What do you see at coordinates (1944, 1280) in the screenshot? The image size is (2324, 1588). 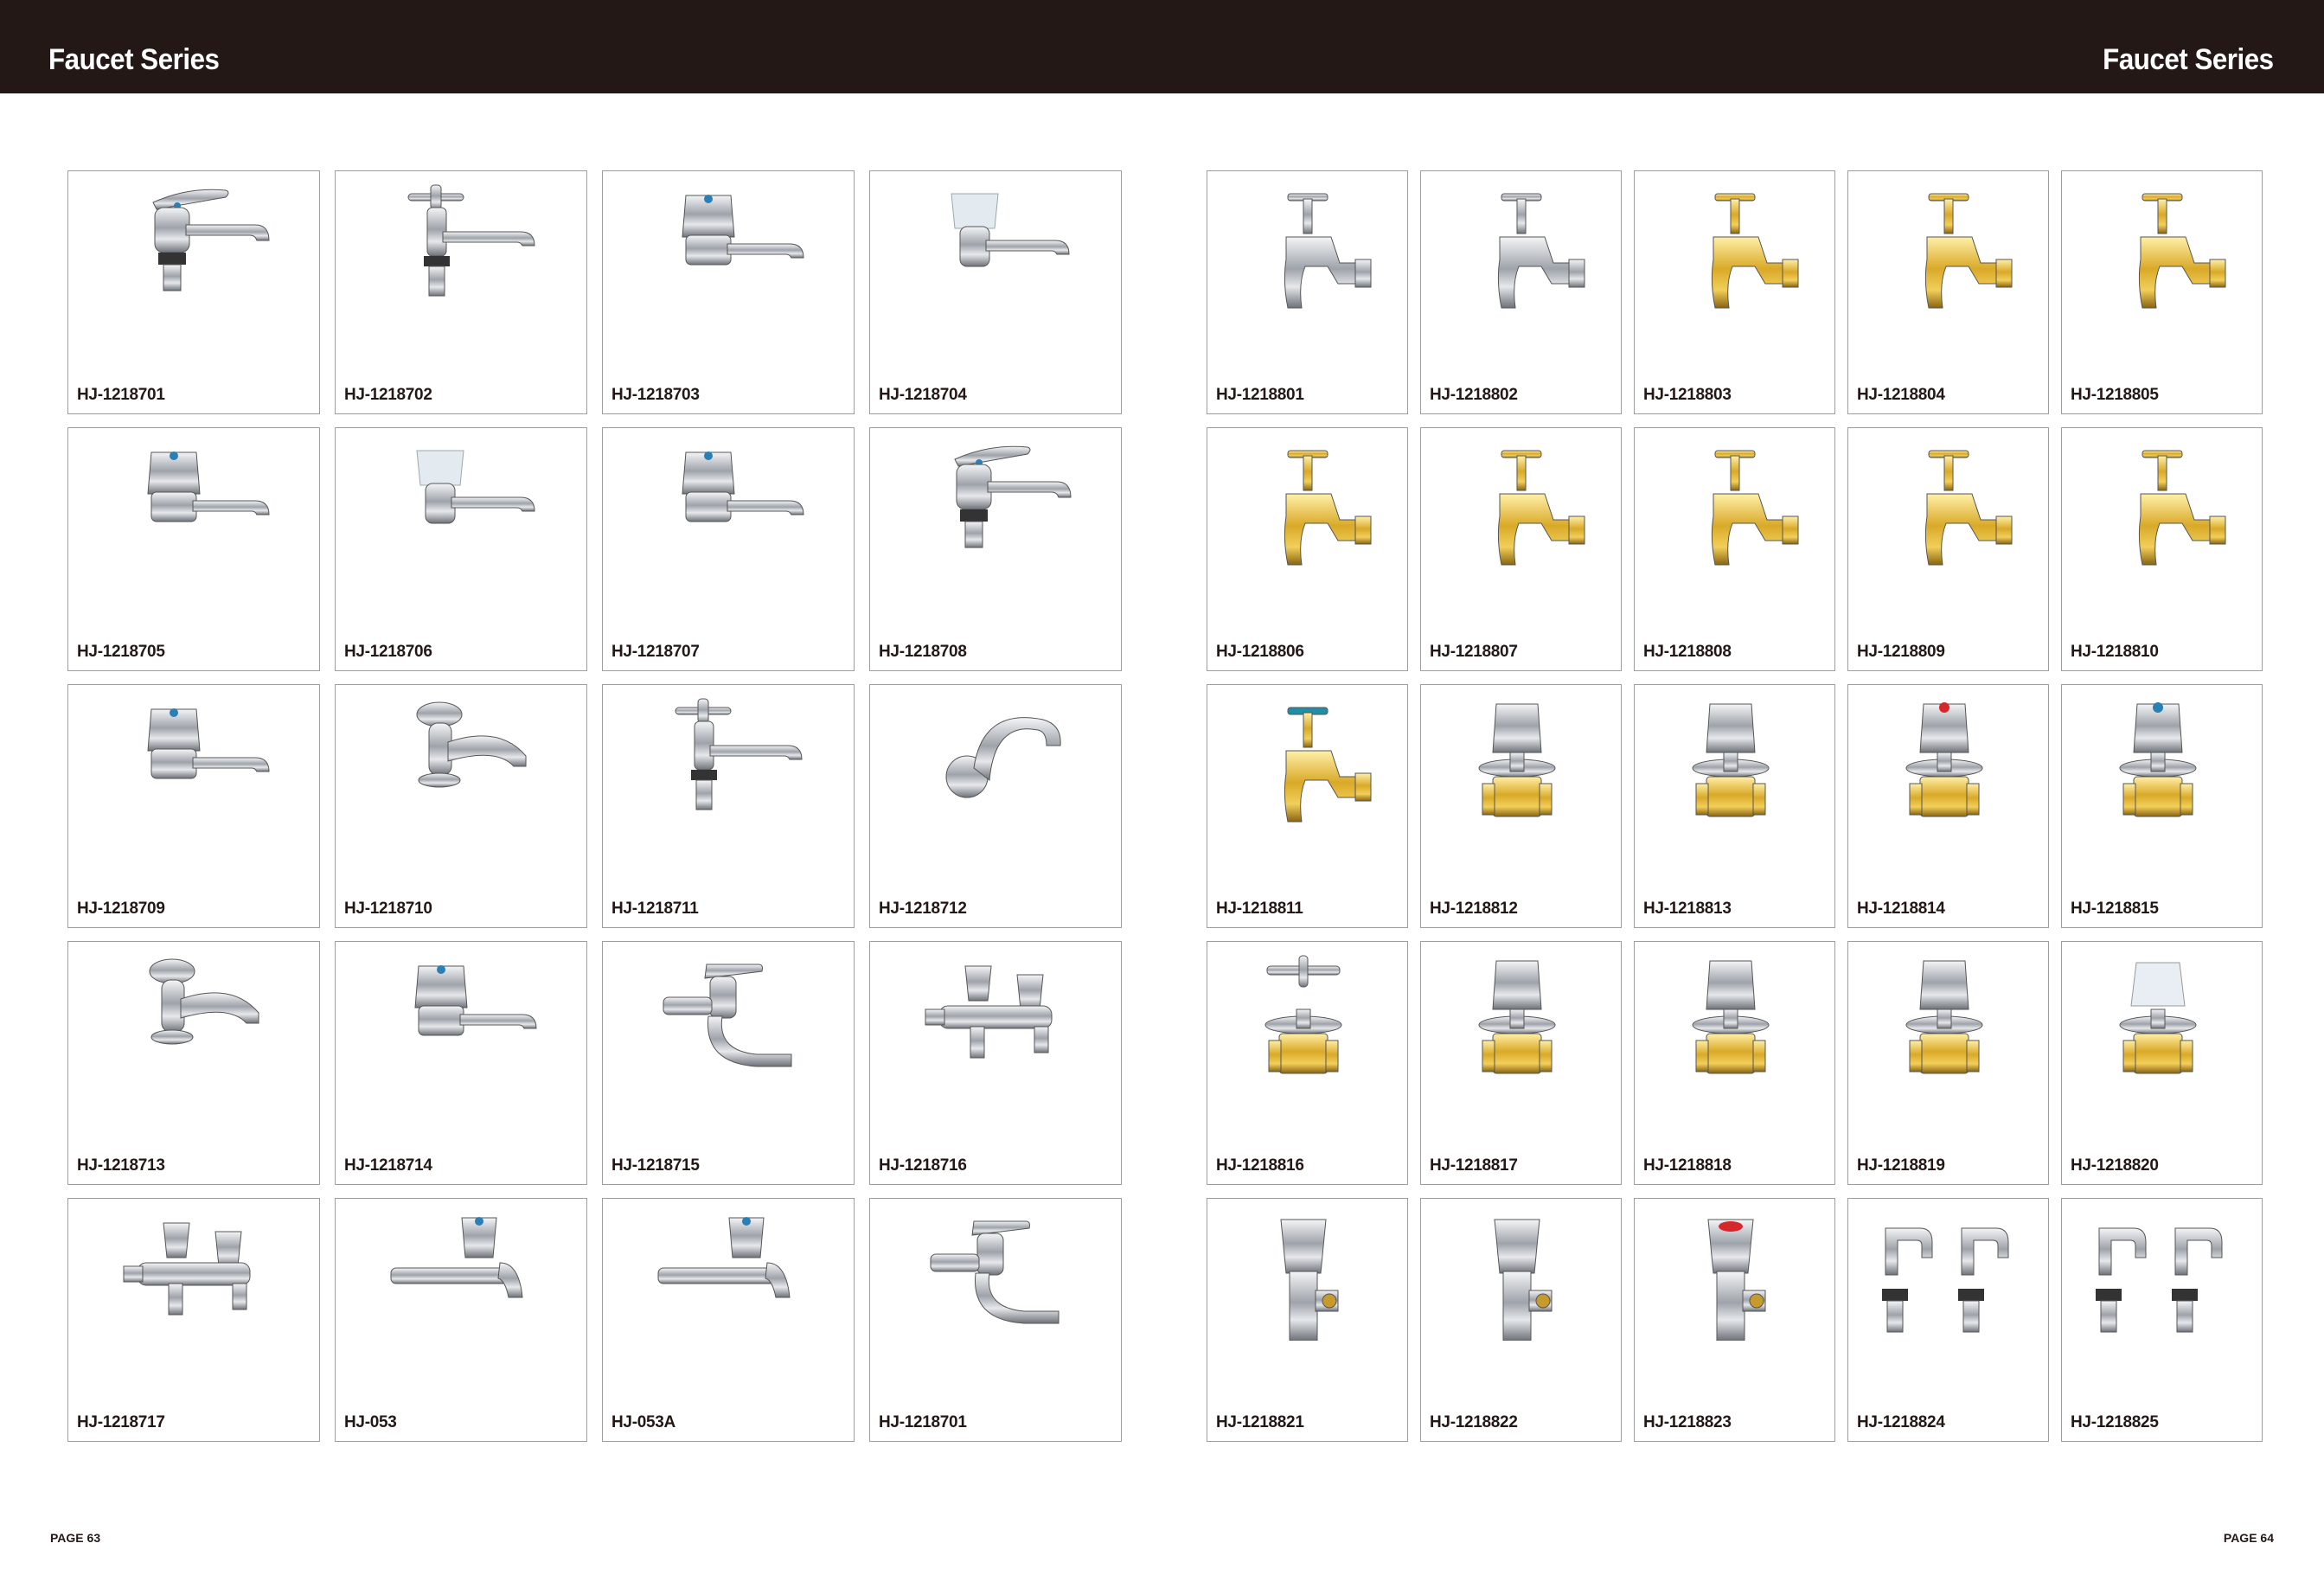 I see `spout-pair-icon` at bounding box center [1944, 1280].